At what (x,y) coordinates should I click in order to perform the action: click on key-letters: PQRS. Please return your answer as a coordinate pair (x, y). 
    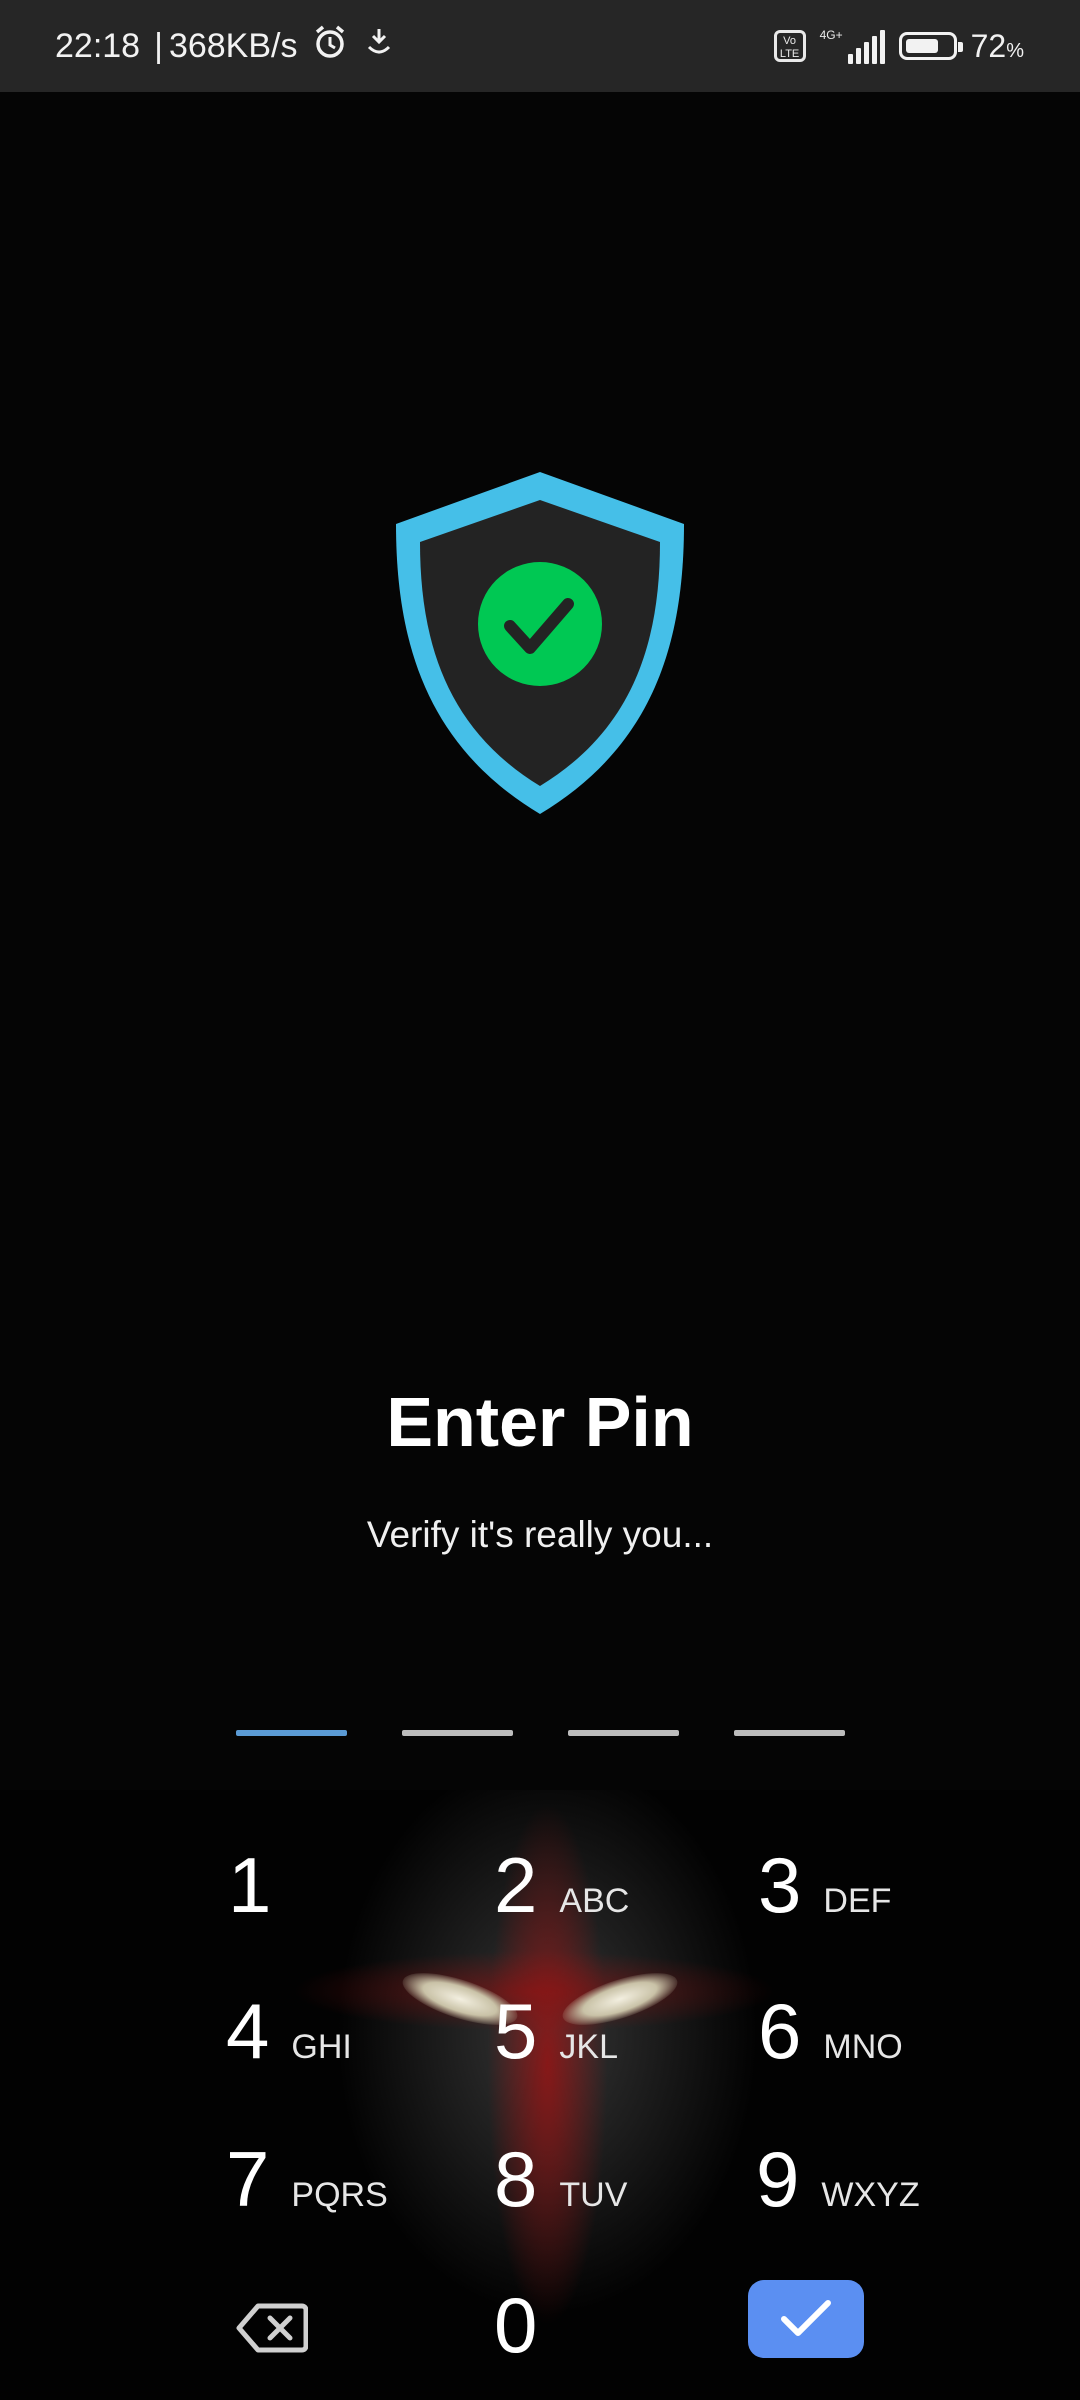
    Looking at the image, I should click on (339, 2195).